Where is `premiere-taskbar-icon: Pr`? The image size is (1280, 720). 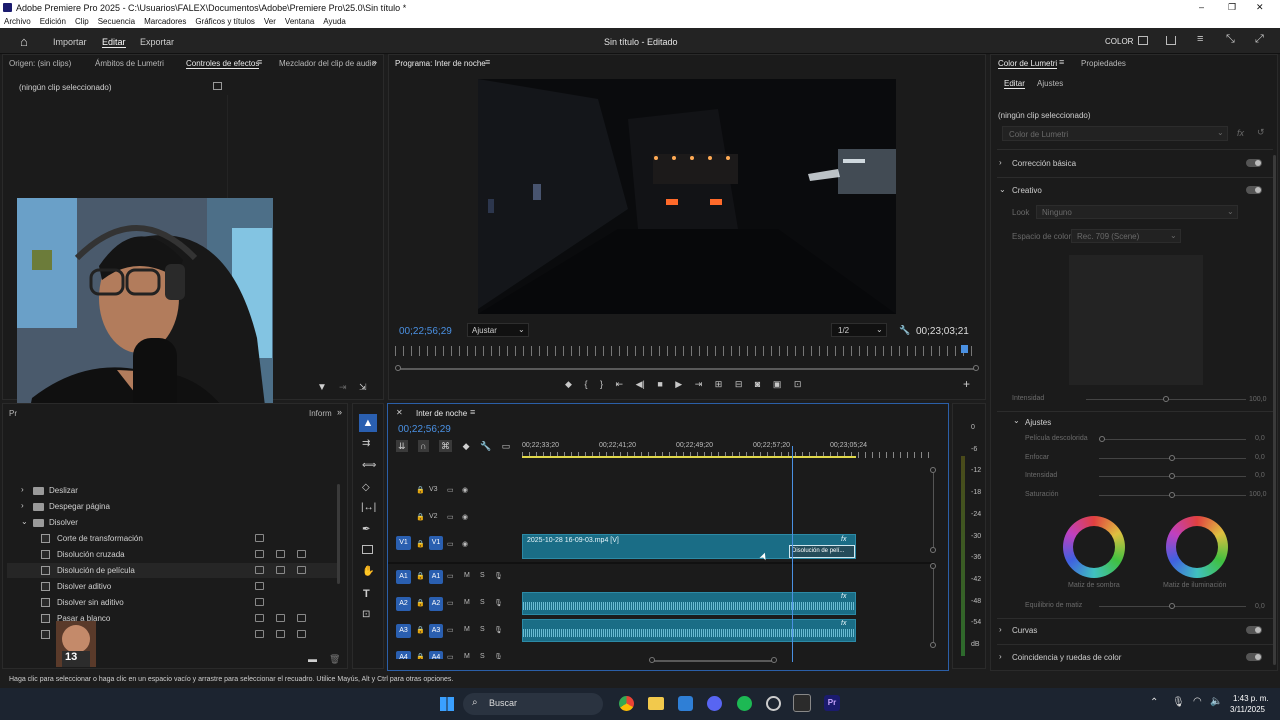
premiere-taskbar-icon: Pr is located at coordinates (832, 703).